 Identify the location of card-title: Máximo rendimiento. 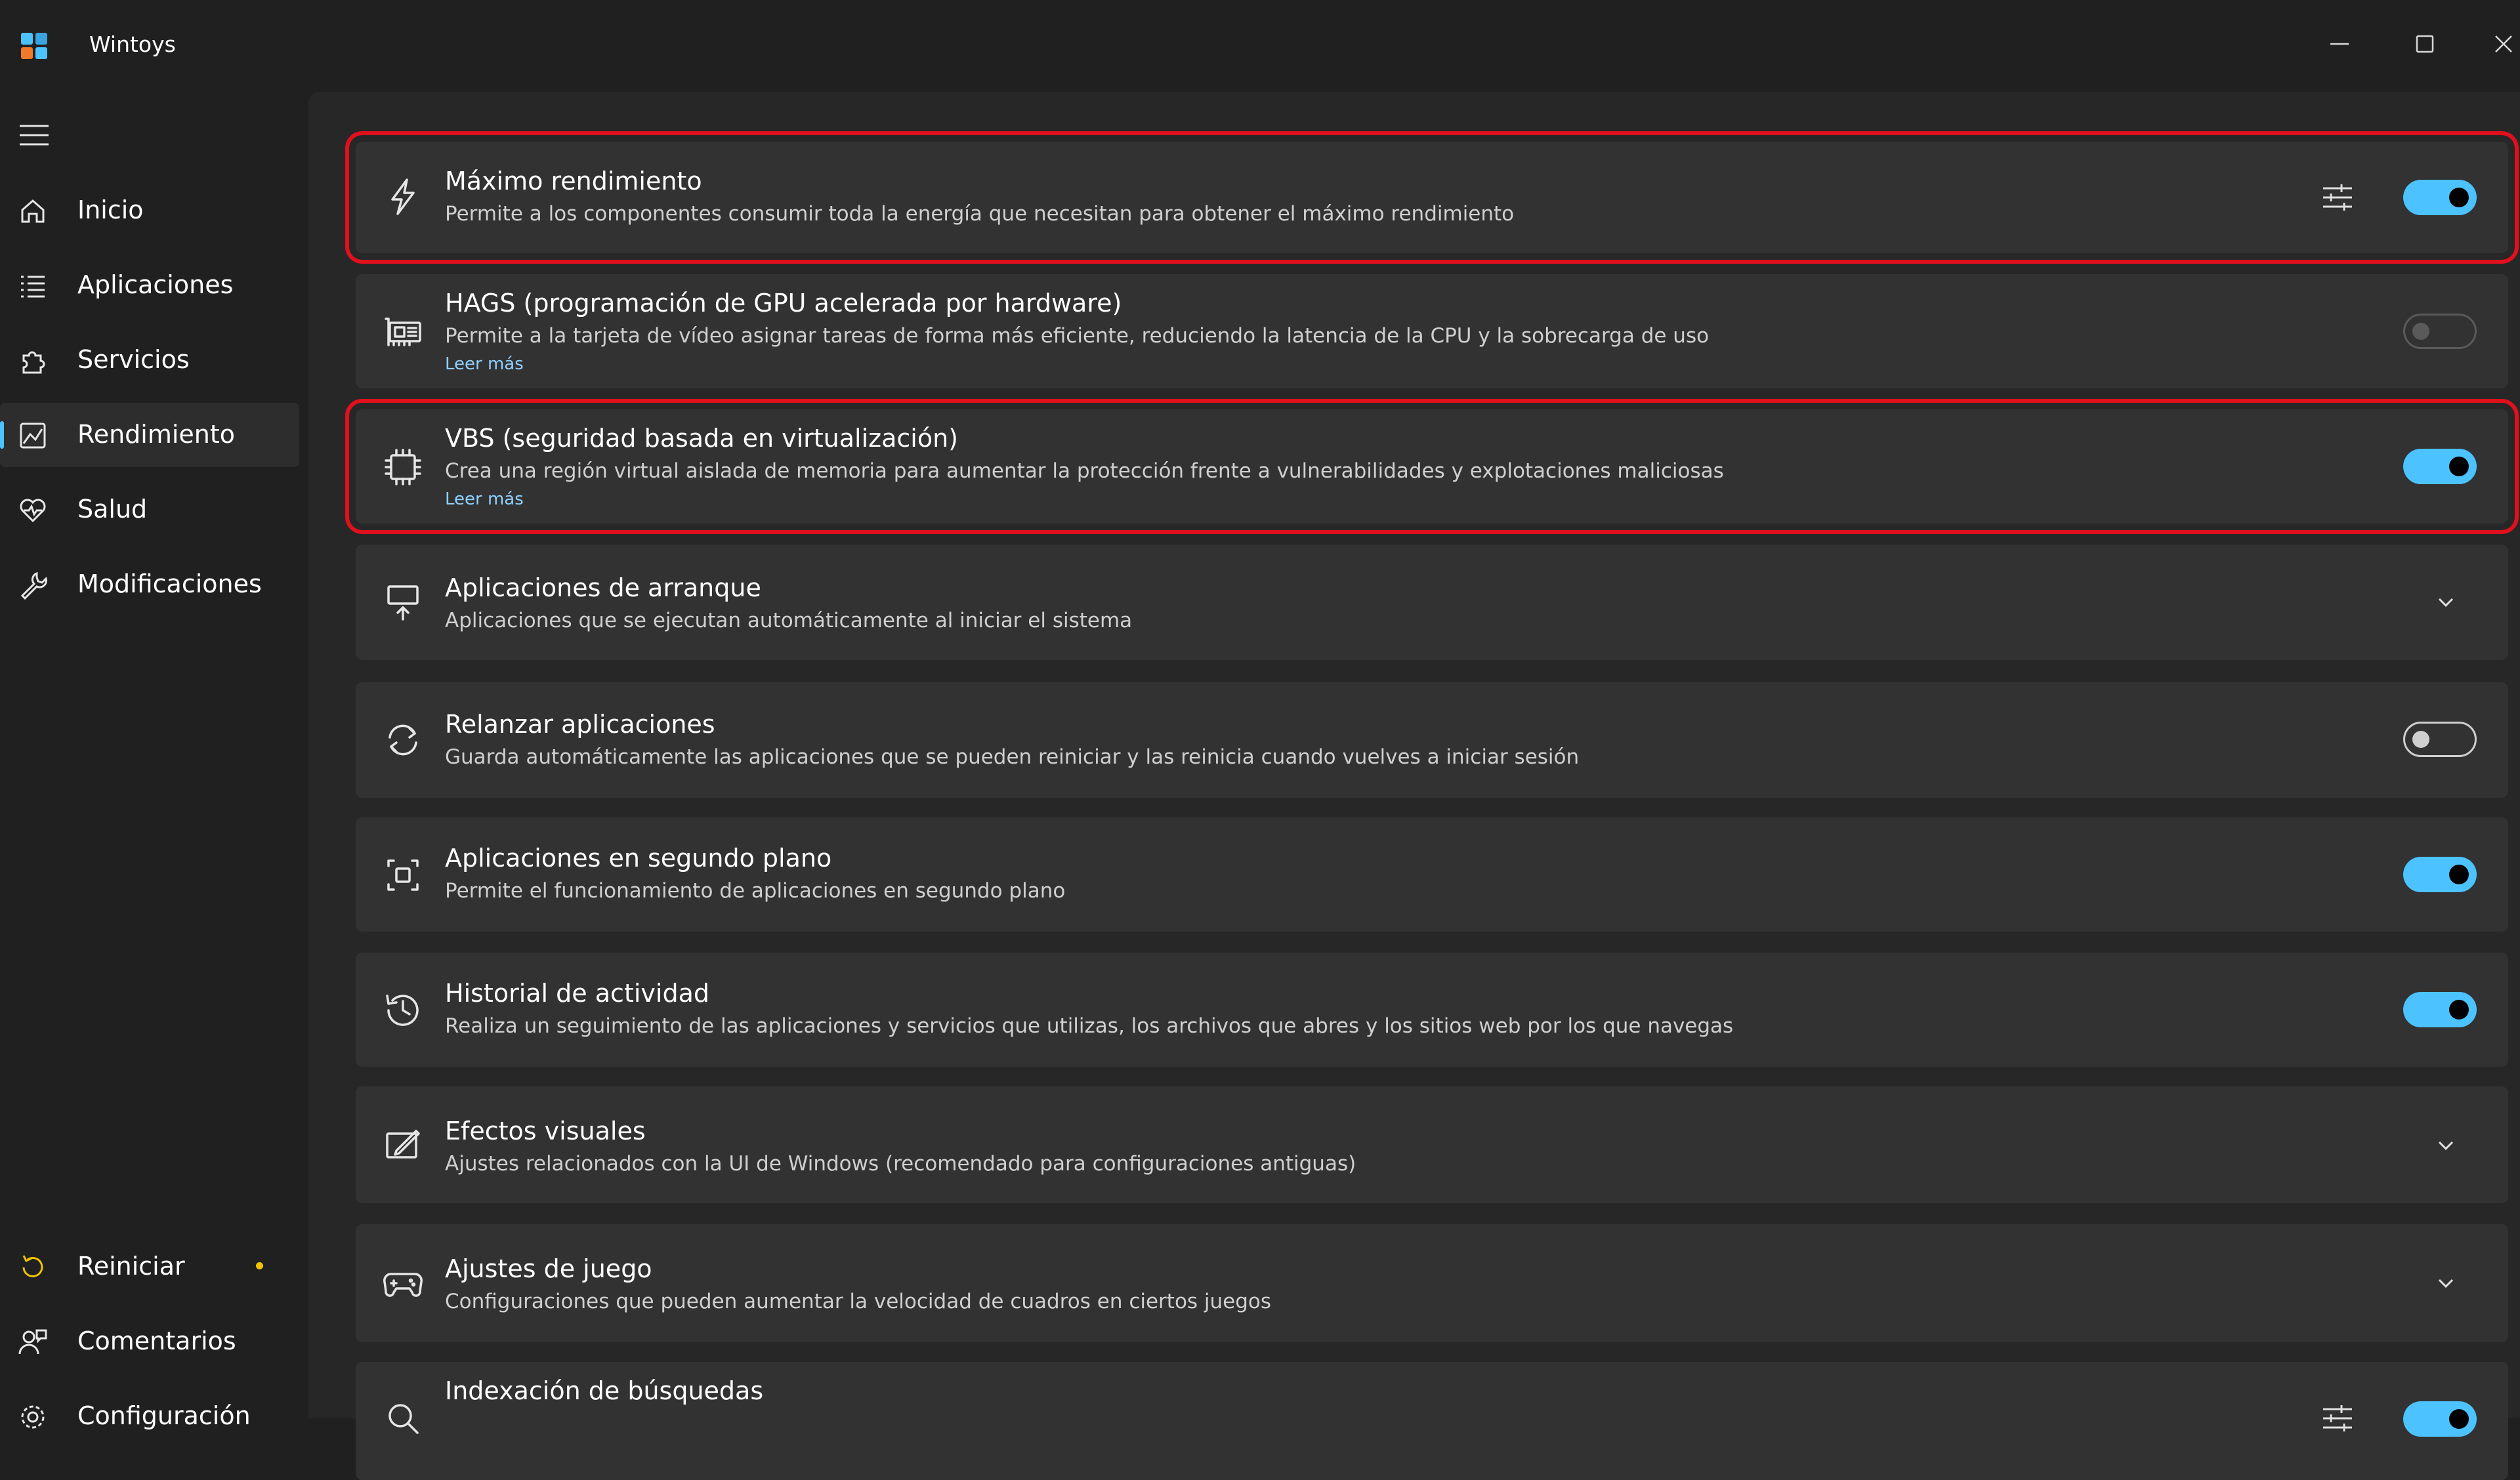
(573, 181).